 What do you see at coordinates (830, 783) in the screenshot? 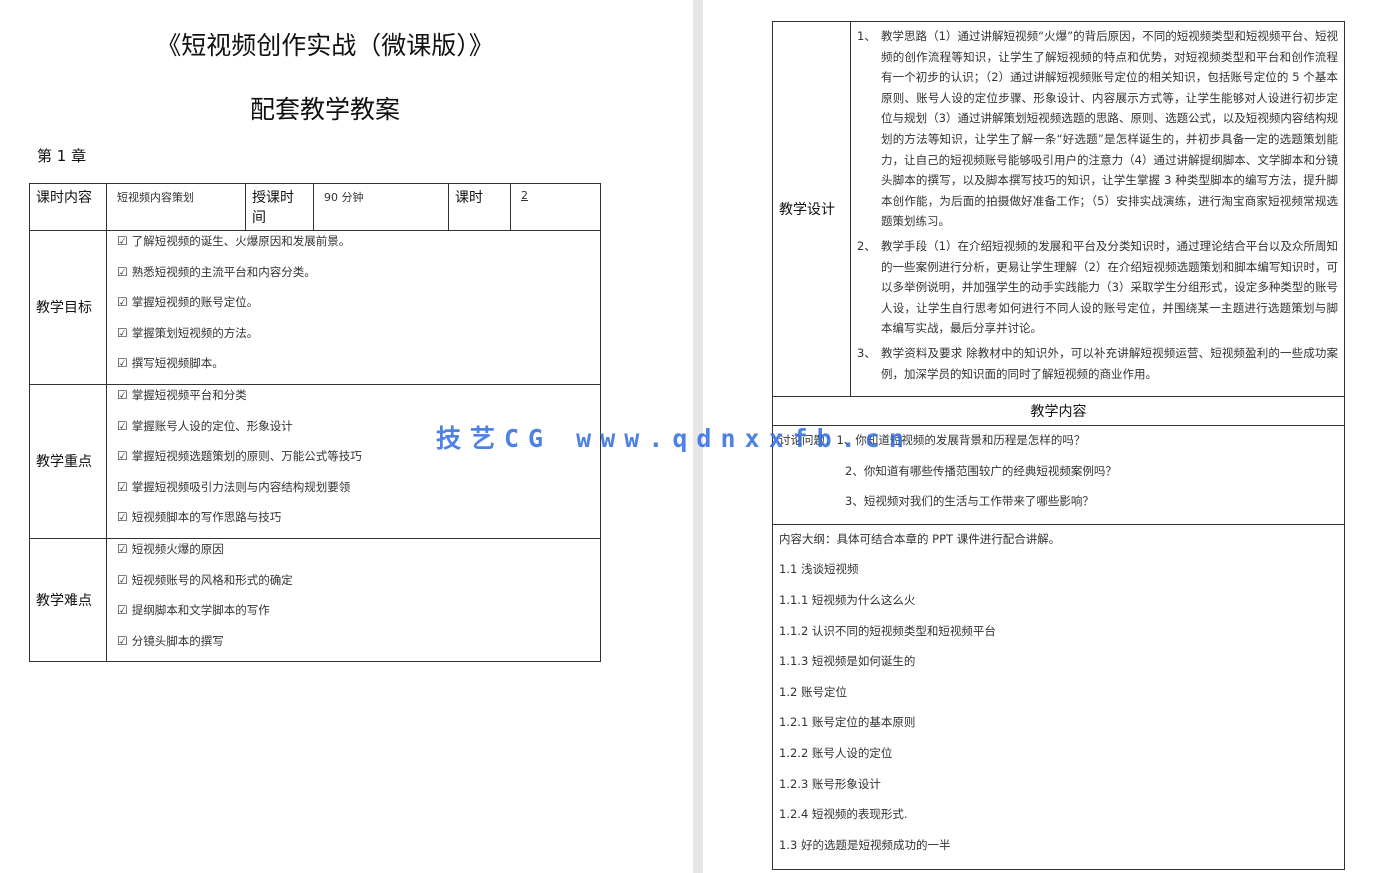
I see `list-item: 1.2.3 账号形象设计` at bounding box center [830, 783].